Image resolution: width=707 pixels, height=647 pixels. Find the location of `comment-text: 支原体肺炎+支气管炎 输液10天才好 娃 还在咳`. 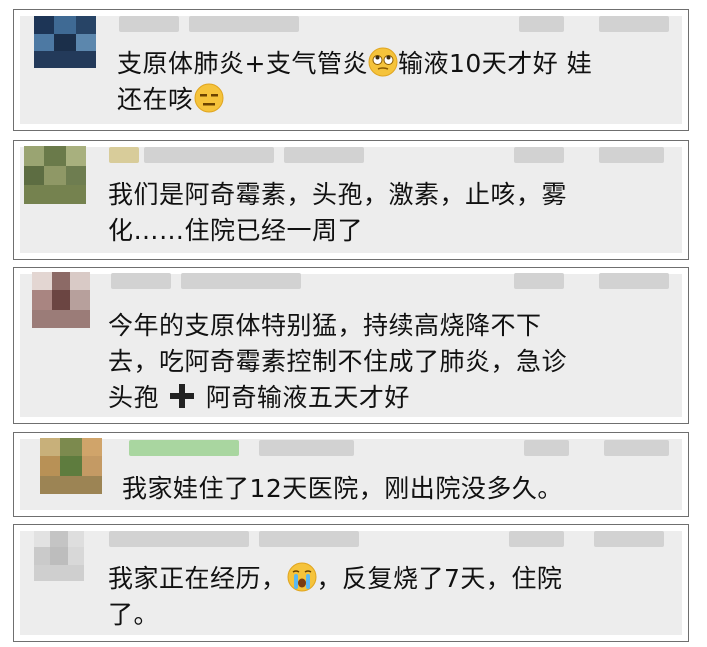

comment-text: 支原体肺炎+支气管炎 输液10天才好 娃 还在咳 is located at coordinates (397, 82).